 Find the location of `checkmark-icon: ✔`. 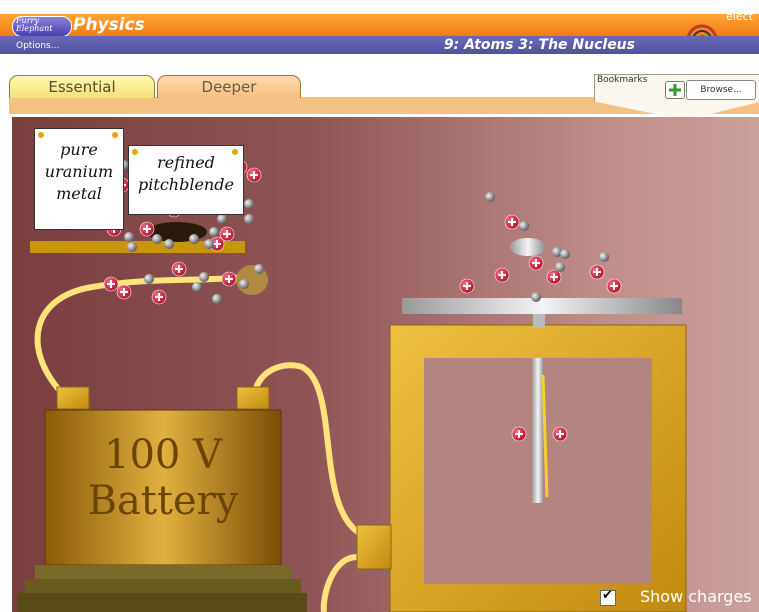

checkmark-icon: ✔ is located at coordinates (607, 595).